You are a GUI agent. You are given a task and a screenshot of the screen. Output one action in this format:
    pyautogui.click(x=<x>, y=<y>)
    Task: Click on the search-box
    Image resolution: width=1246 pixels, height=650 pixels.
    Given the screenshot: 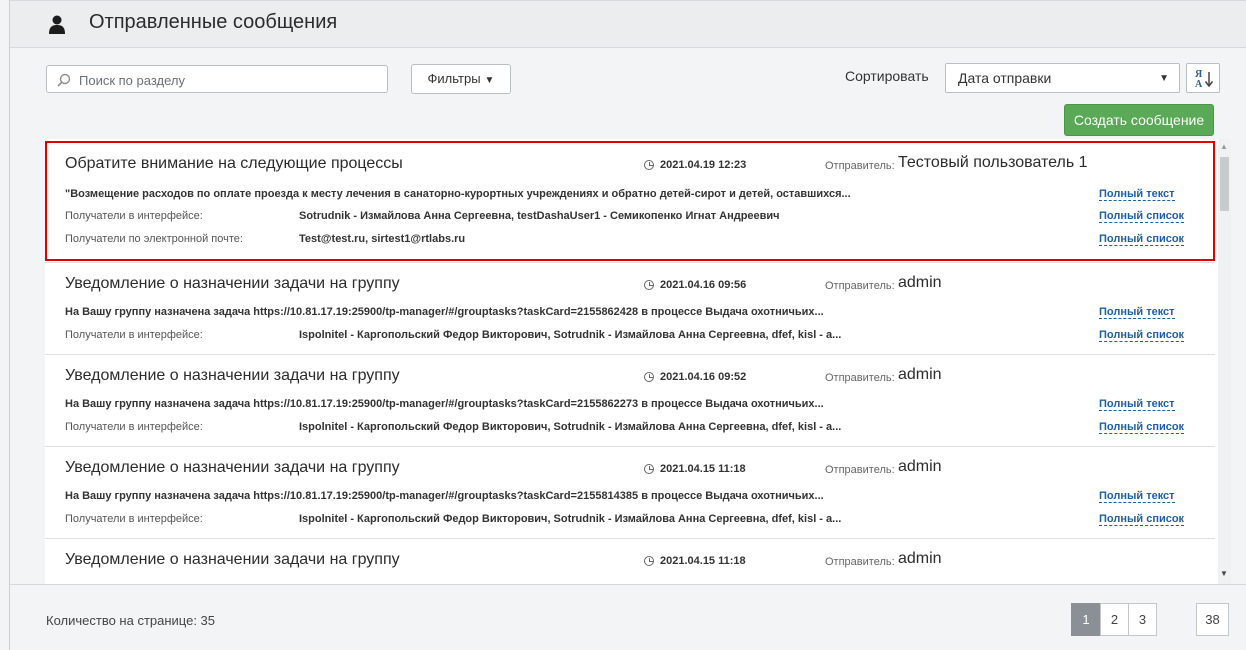 What is the action you would take?
    pyautogui.click(x=217, y=79)
    